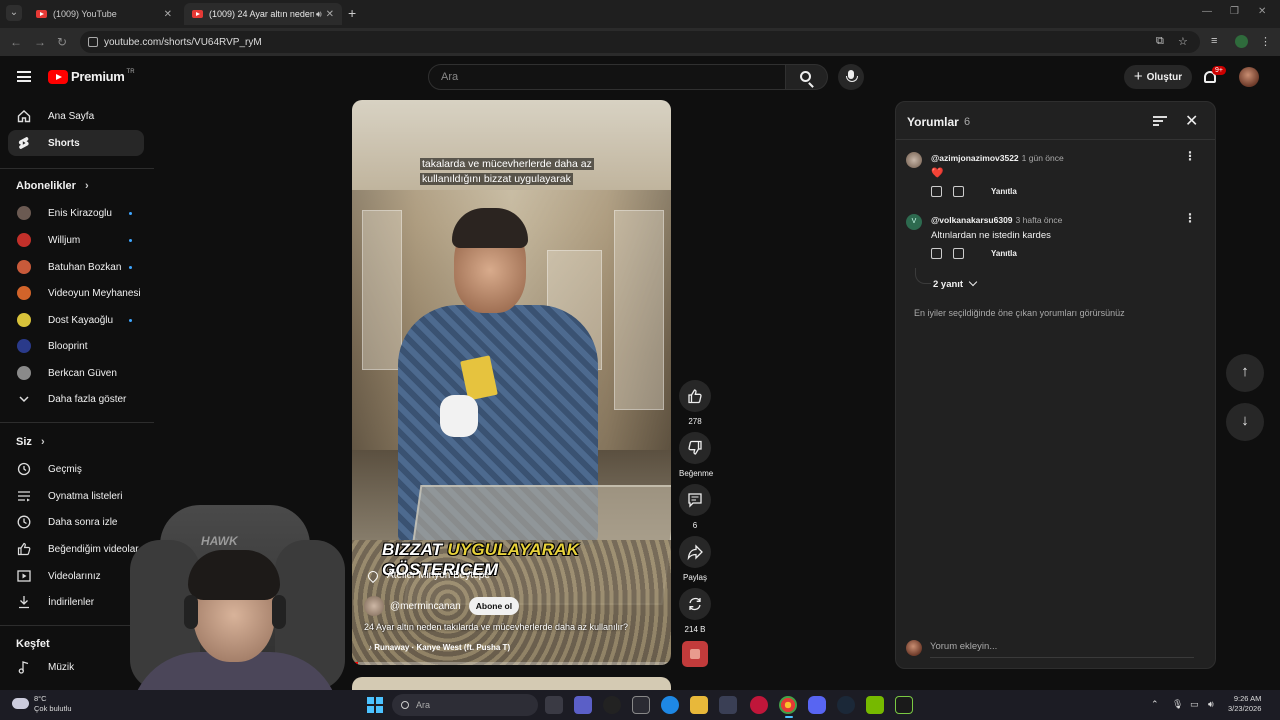  What do you see at coordinates (699, 705) in the screenshot?
I see `file-explorer-icon` at bounding box center [699, 705].